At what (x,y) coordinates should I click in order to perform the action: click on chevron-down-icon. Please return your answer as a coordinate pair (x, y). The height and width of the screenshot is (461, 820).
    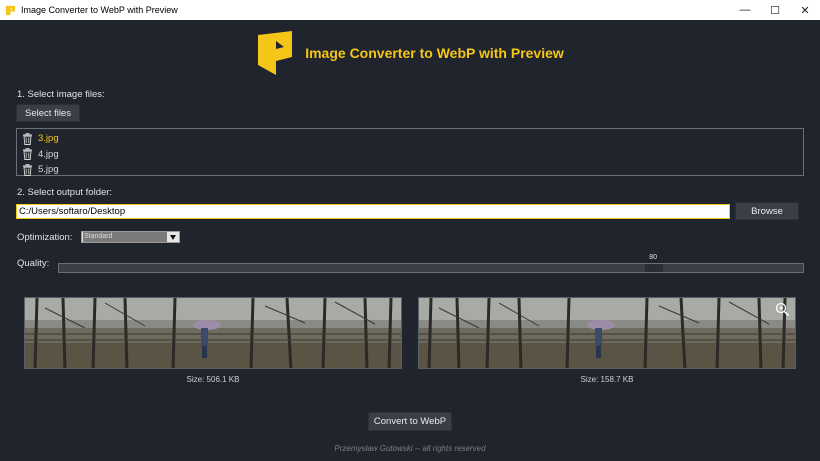
    Looking at the image, I should click on (173, 237).